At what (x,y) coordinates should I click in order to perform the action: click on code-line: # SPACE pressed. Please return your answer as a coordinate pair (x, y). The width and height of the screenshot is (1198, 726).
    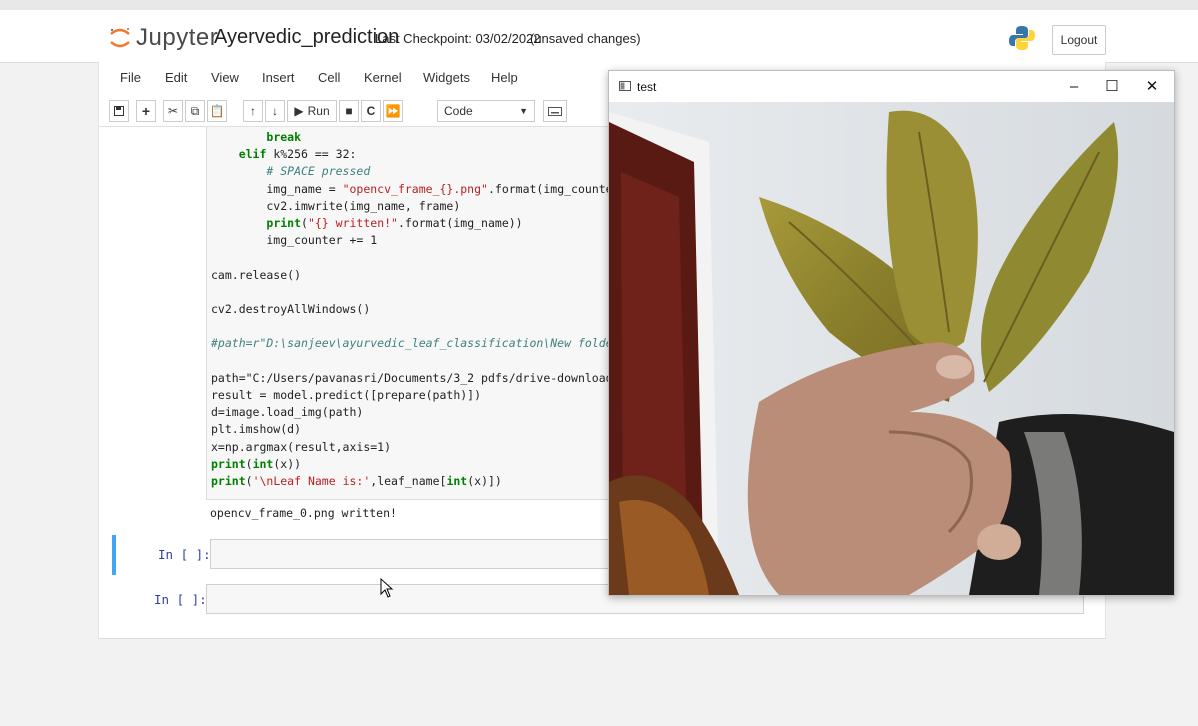
    Looking at the image, I should click on (291, 171).